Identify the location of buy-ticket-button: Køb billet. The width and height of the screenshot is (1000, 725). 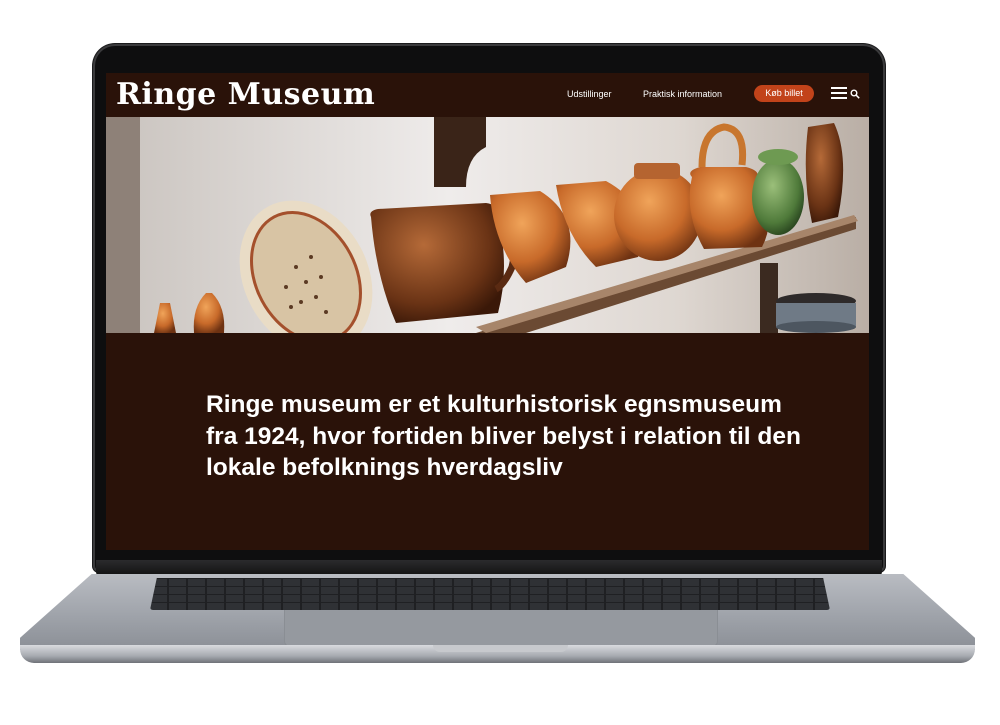
(784, 93).